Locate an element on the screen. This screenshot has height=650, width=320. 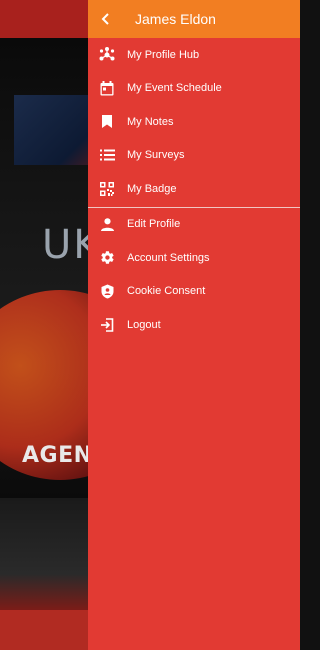
menu-item-my-badge: My Badge is located at coordinates (194, 189).